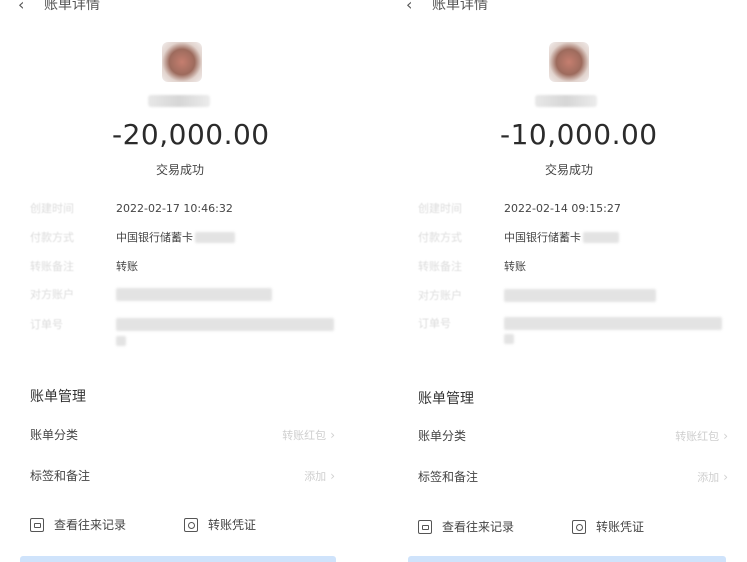 Image resolution: width=747 pixels, height=562 pixels. Describe the element at coordinates (562, 208) in the screenshot. I see `detail-value: 2022-02-14 09:15:27` at that location.